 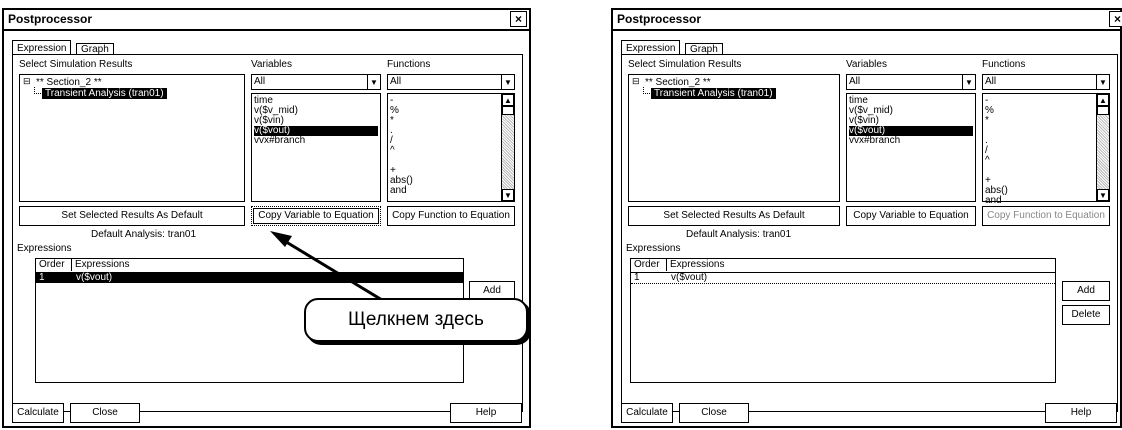 I want to click on functions-label: Functions, so click(x=1004, y=64).